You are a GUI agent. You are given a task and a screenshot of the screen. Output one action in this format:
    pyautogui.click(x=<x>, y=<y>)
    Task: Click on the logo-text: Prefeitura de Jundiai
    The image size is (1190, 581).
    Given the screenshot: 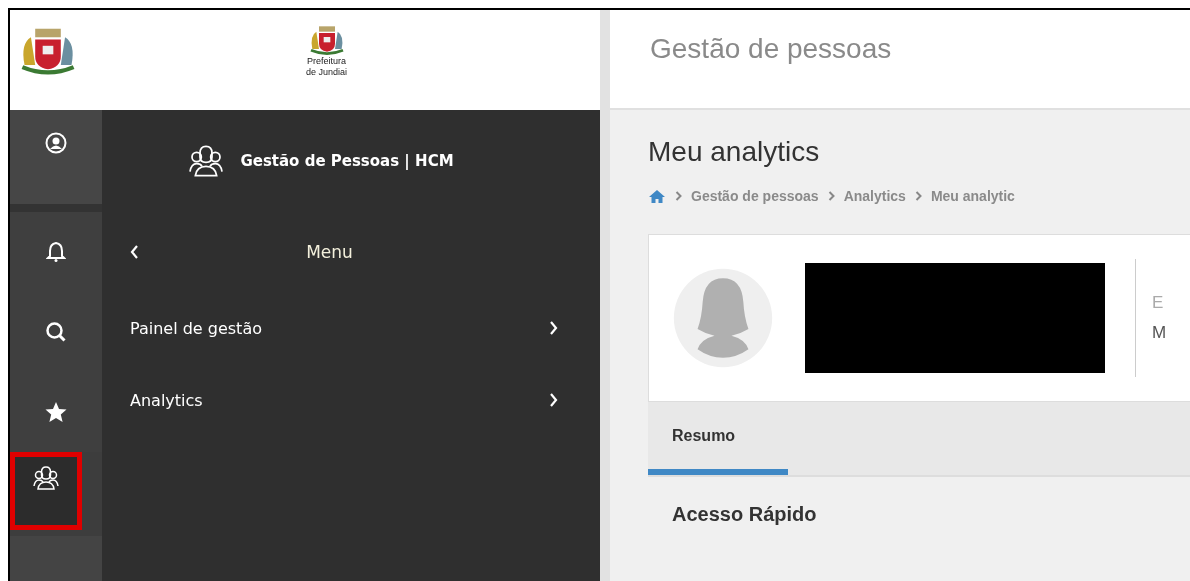 What is the action you would take?
    pyautogui.click(x=327, y=67)
    